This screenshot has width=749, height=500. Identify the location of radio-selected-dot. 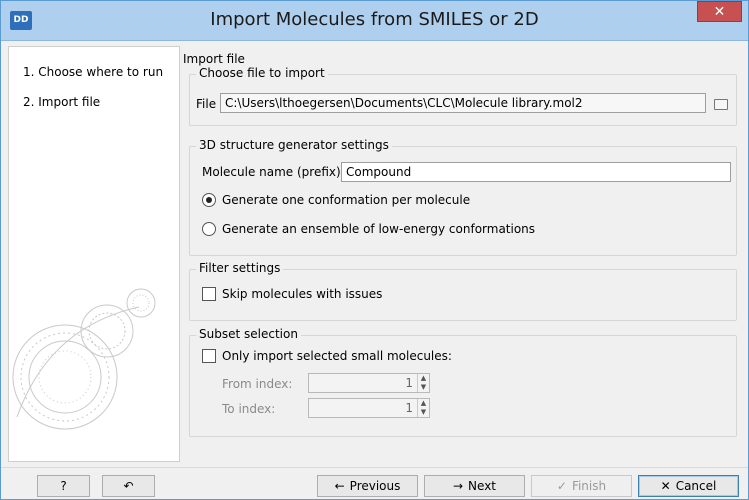
(209, 200).